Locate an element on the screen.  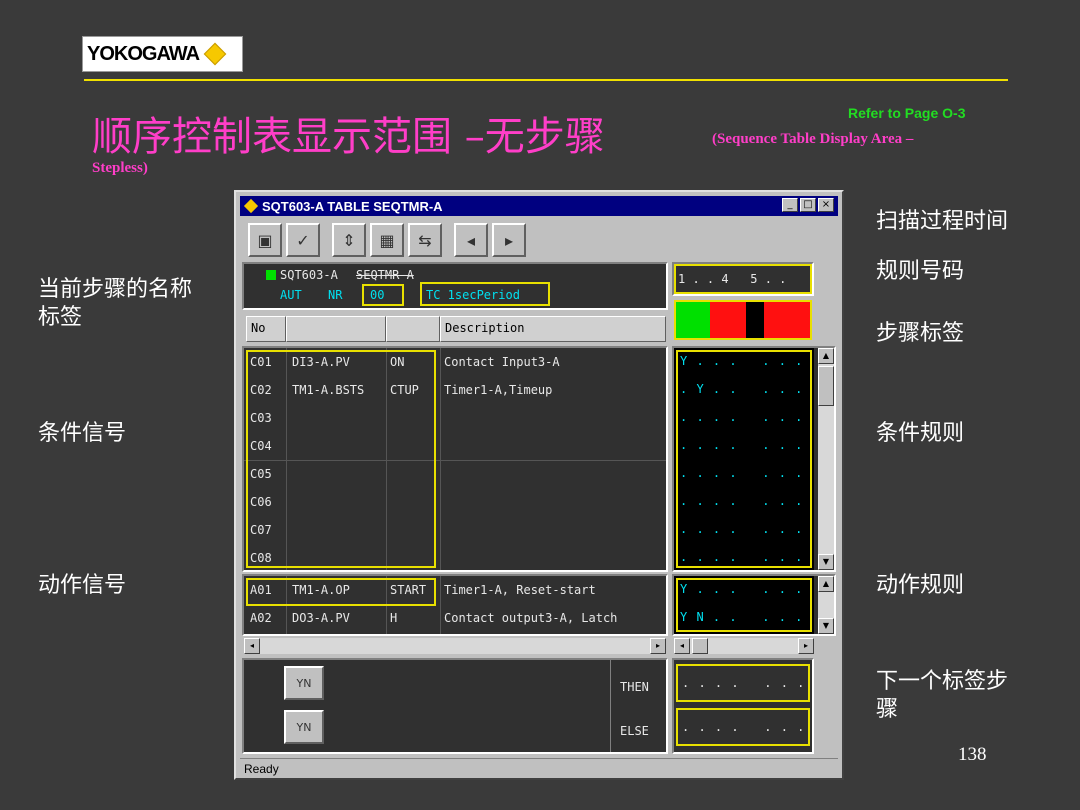
alarm-value: NR is located at coordinates (335, 295).